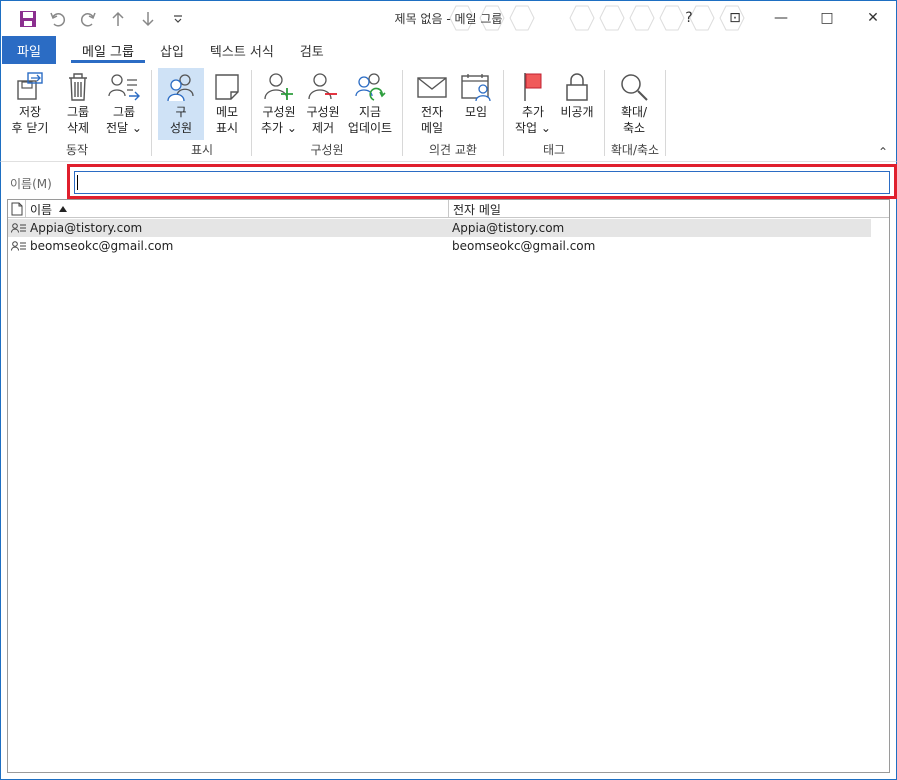 This screenshot has width=897, height=780. I want to click on header-name: 이름, so click(237, 209).